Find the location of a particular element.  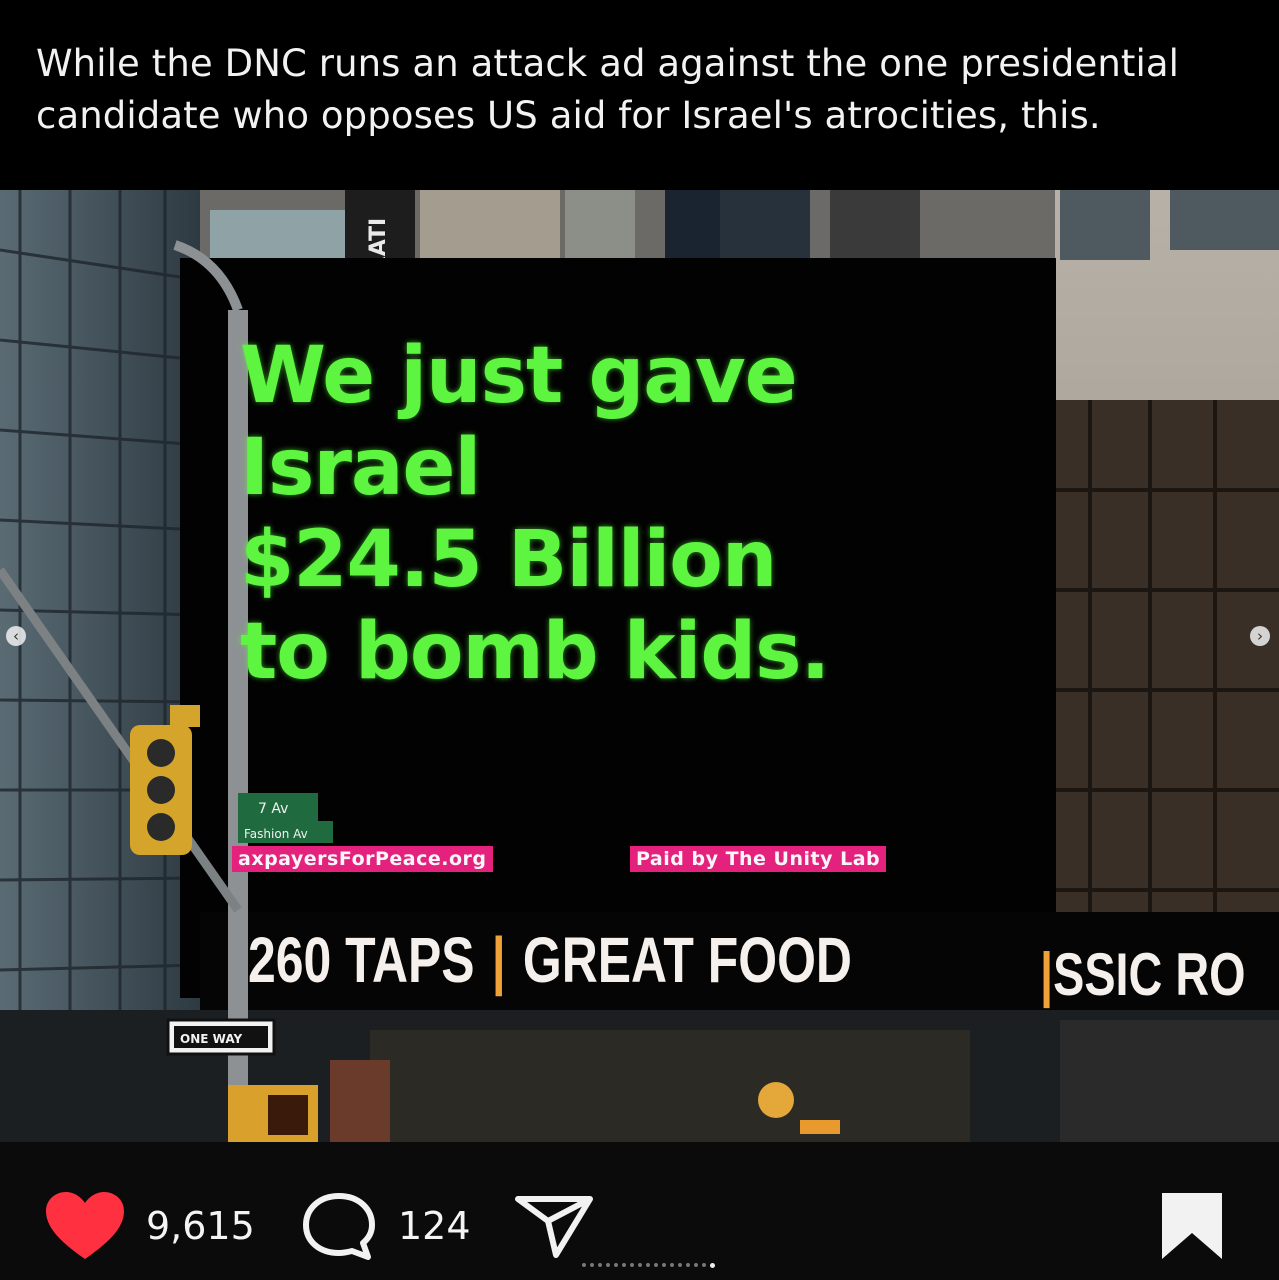

billboard-line: Israel is located at coordinates (360, 468).